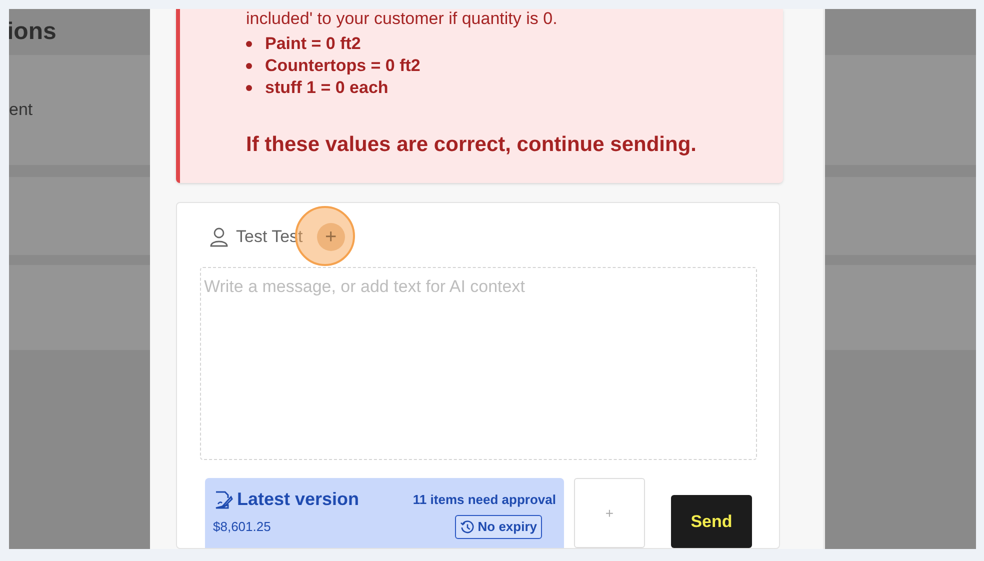 The image size is (984, 561). Describe the element at coordinates (506, 144) in the screenshot. I see `alert-footer: If these values are correct, continue sending.` at that location.